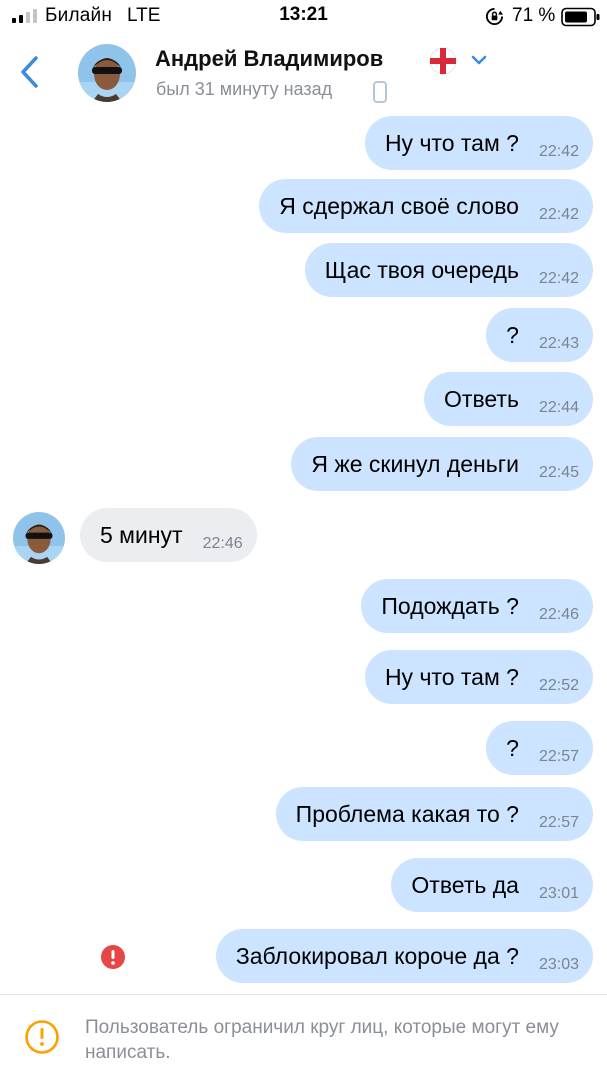 The height and width of the screenshot is (1081, 607). I want to click on mobile-phone-icon, so click(380, 92).